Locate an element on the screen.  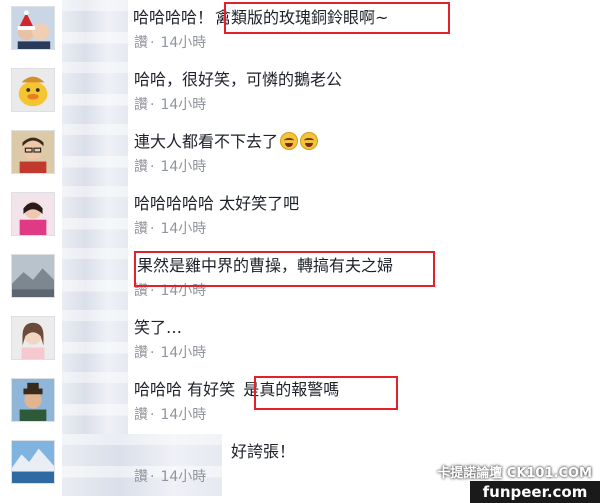
comment-text: 連大人都看不下去了 is located at coordinates (226, 142).